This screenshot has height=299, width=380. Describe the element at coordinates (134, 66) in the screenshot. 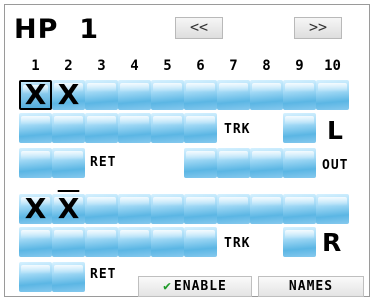

I see `column-number-4: 4` at that location.